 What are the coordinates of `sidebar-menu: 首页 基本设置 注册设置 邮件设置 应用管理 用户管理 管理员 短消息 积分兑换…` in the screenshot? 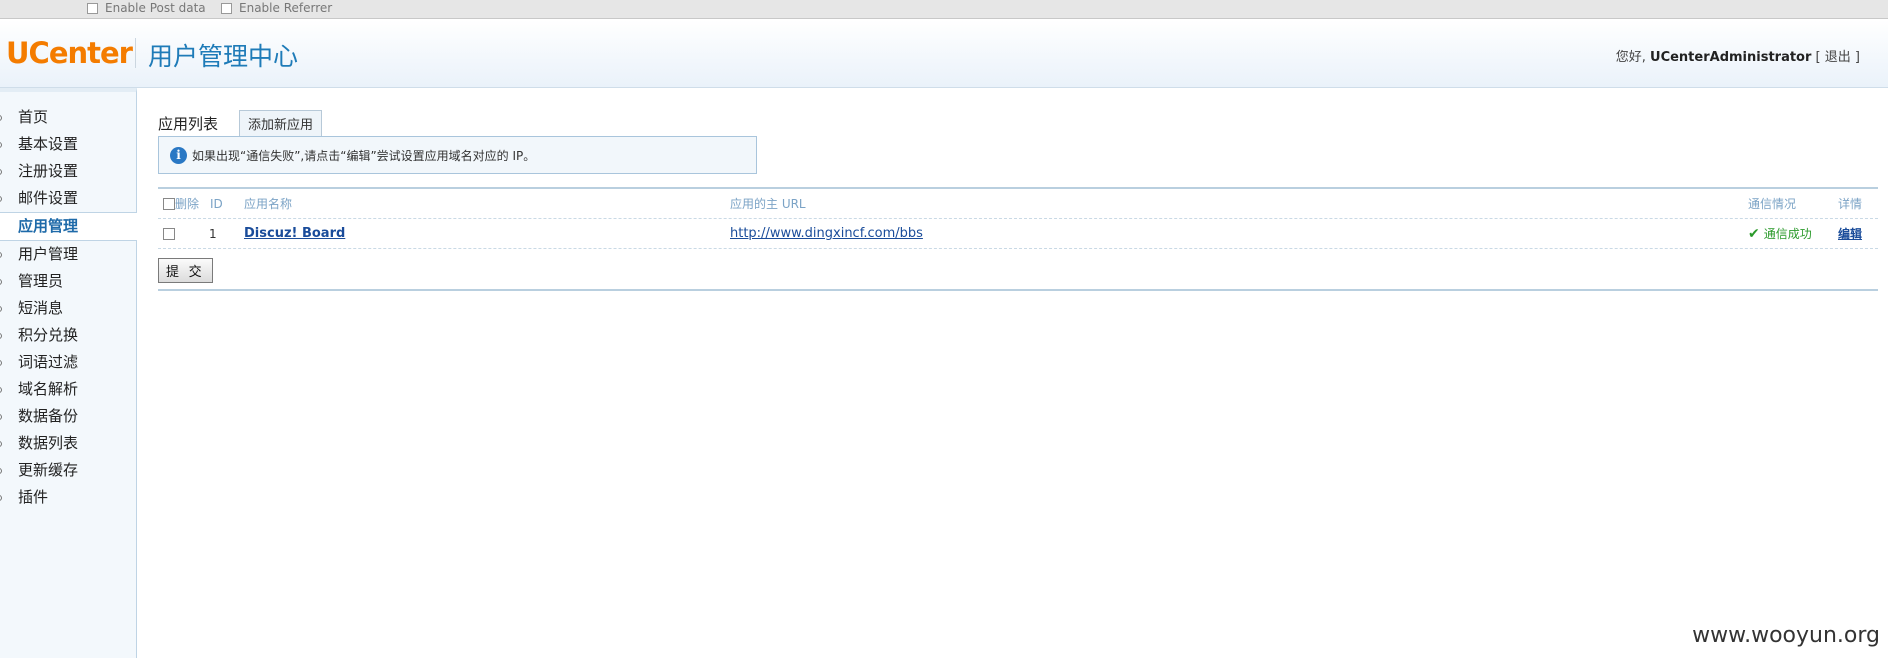 It's located at (68, 301).